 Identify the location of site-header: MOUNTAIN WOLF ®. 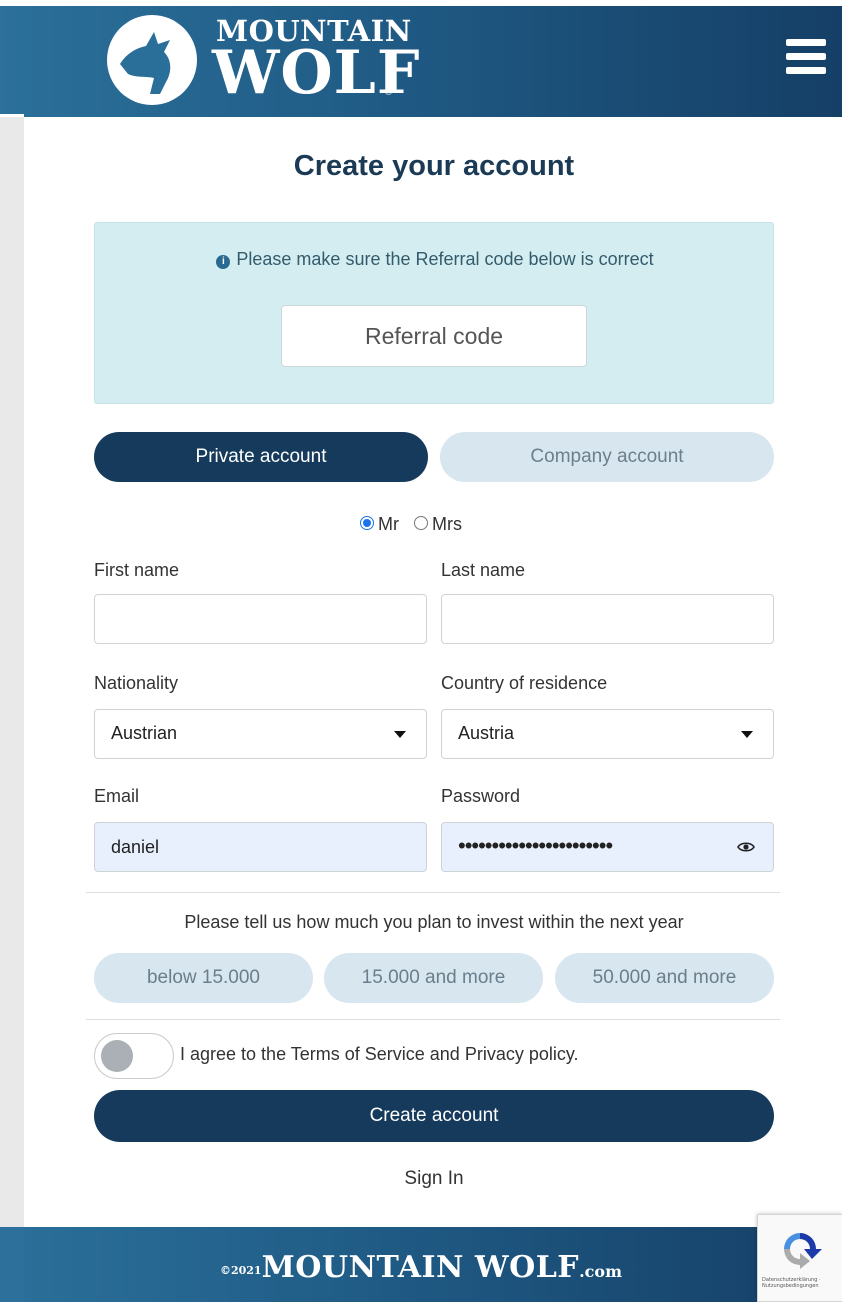
(421, 58).